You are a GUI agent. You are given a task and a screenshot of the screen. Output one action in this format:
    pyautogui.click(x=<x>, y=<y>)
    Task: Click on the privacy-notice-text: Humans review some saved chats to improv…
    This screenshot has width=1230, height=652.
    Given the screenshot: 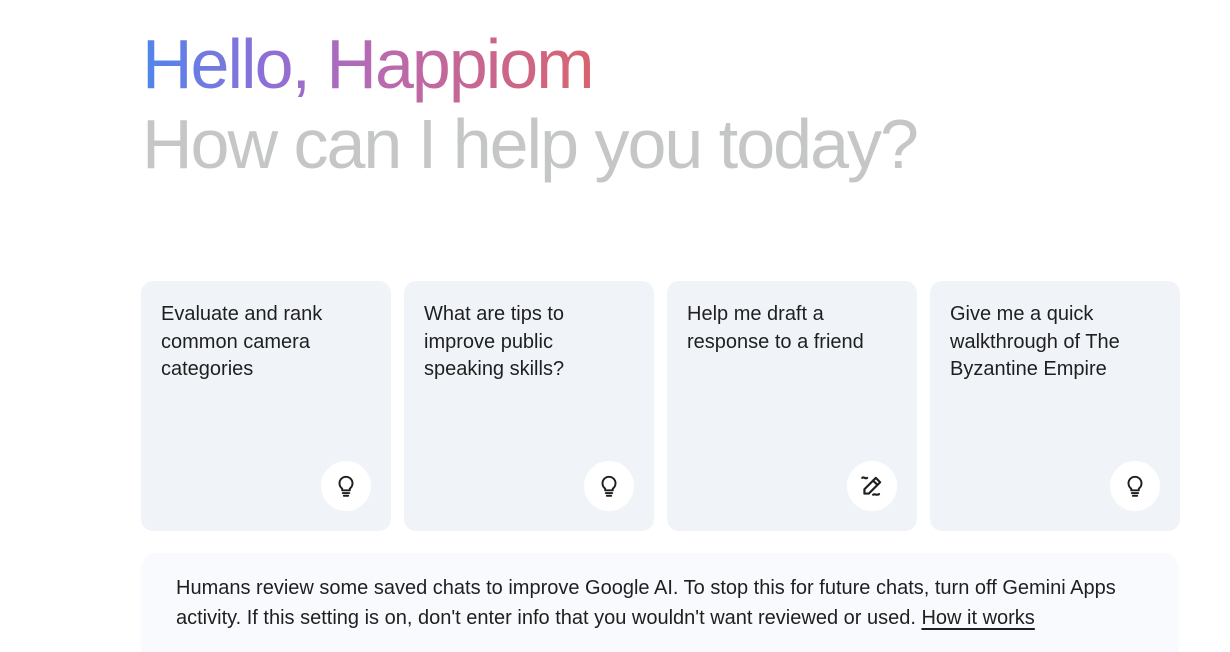 What is the action you would take?
    pyautogui.click(x=660, y=603)
    